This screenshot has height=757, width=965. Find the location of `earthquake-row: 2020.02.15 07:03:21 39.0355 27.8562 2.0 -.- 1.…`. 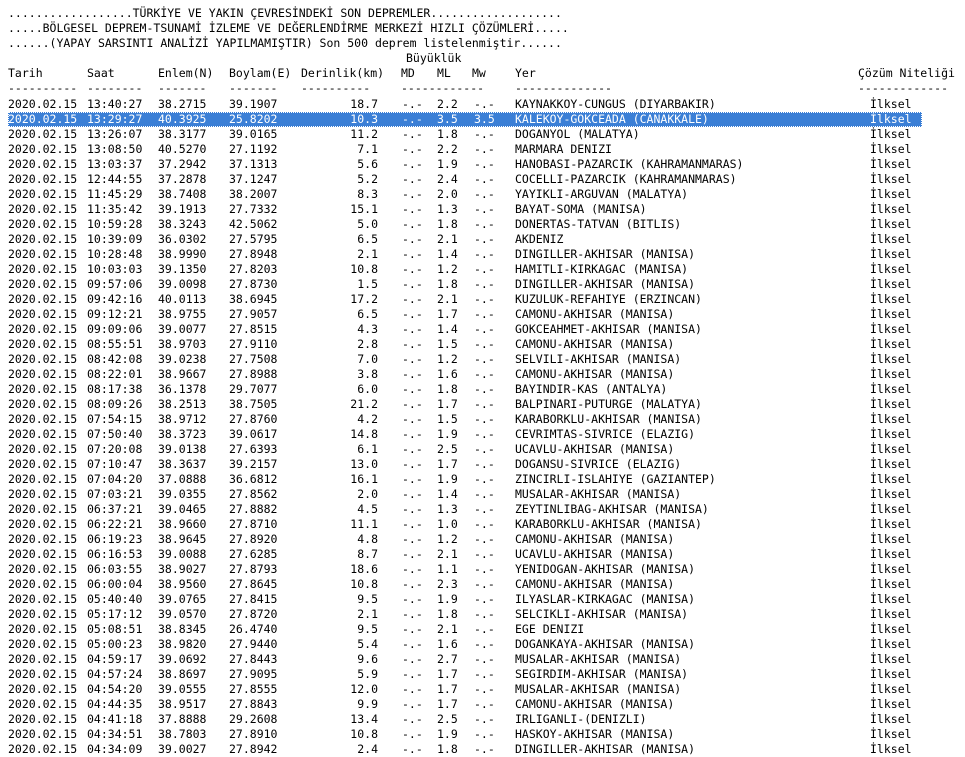

earthquake-row: 2020.02.15 07:03:21 39.0355 27.8562 2.0 -.- 1.… is located at coordinates (465, 494).